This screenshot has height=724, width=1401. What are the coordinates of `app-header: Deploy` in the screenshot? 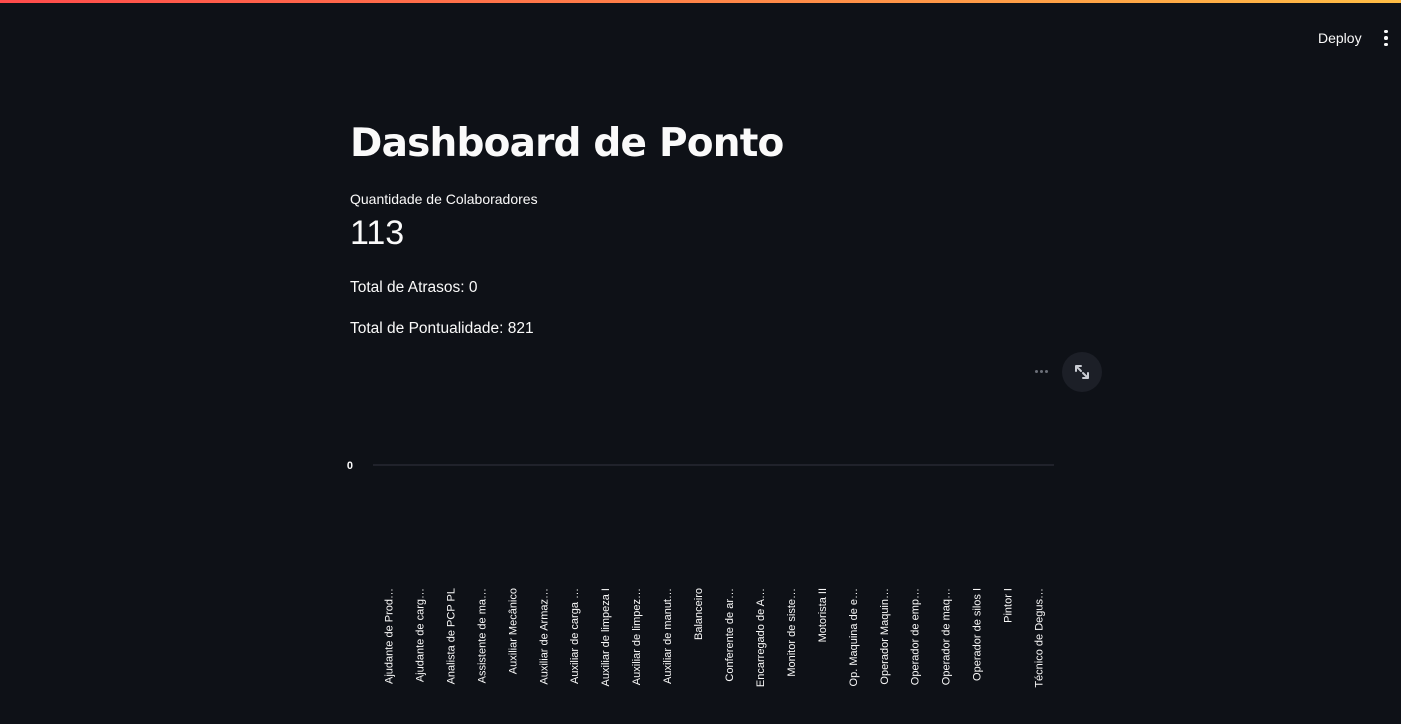 It's located at (700, 33).